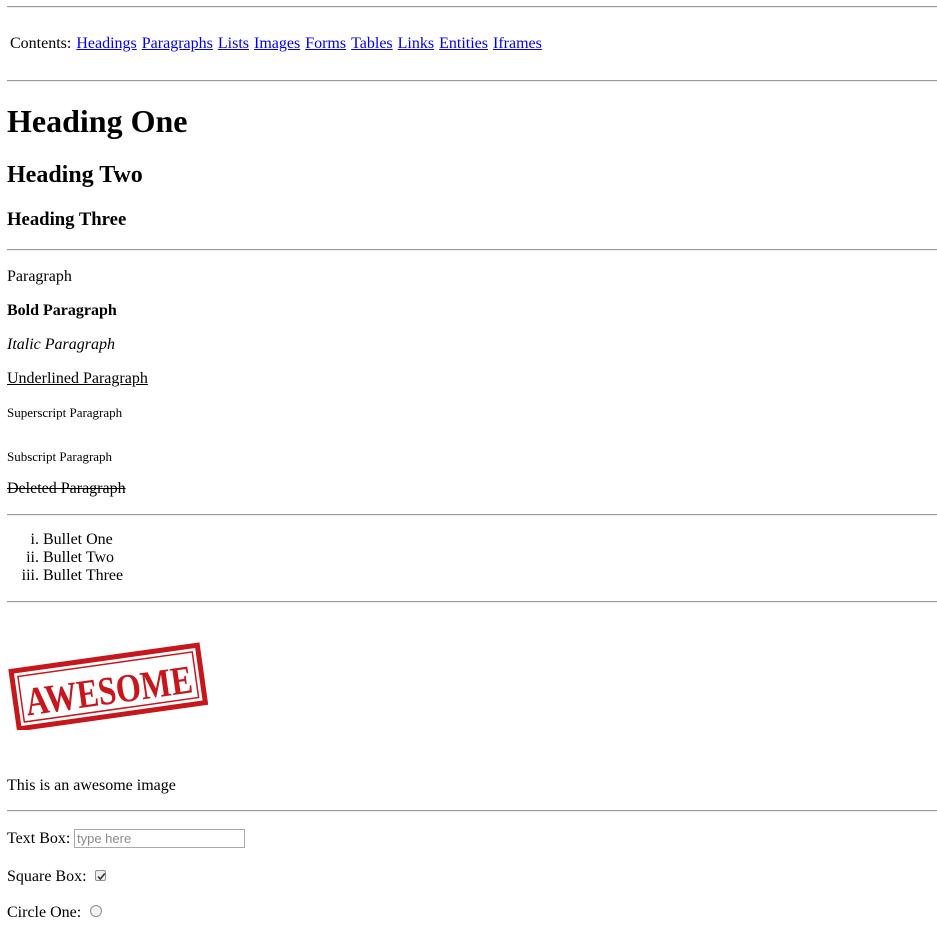 This screenshot has height=937, width=937. I want to click on image-caption: This is an awesome image, so click(91, 785).